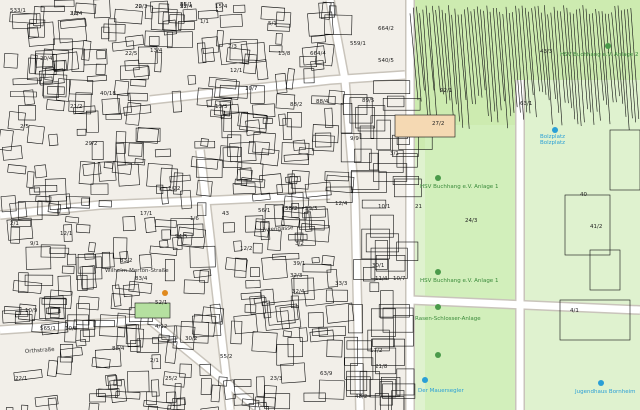 This screenshot has width=640, height=410. Describe the element at coordinates (472, 267) in the screenshot. I see `allotment-gardens-south` at that location.